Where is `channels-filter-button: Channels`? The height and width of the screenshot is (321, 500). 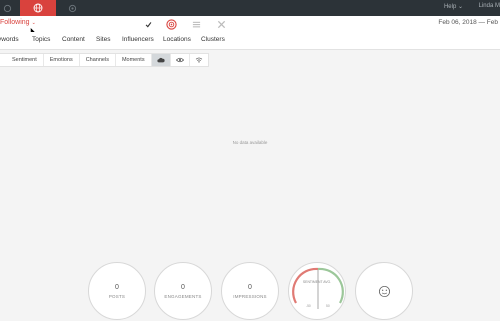 channels-filter-button: Channels is located at coordinates (96, 60).